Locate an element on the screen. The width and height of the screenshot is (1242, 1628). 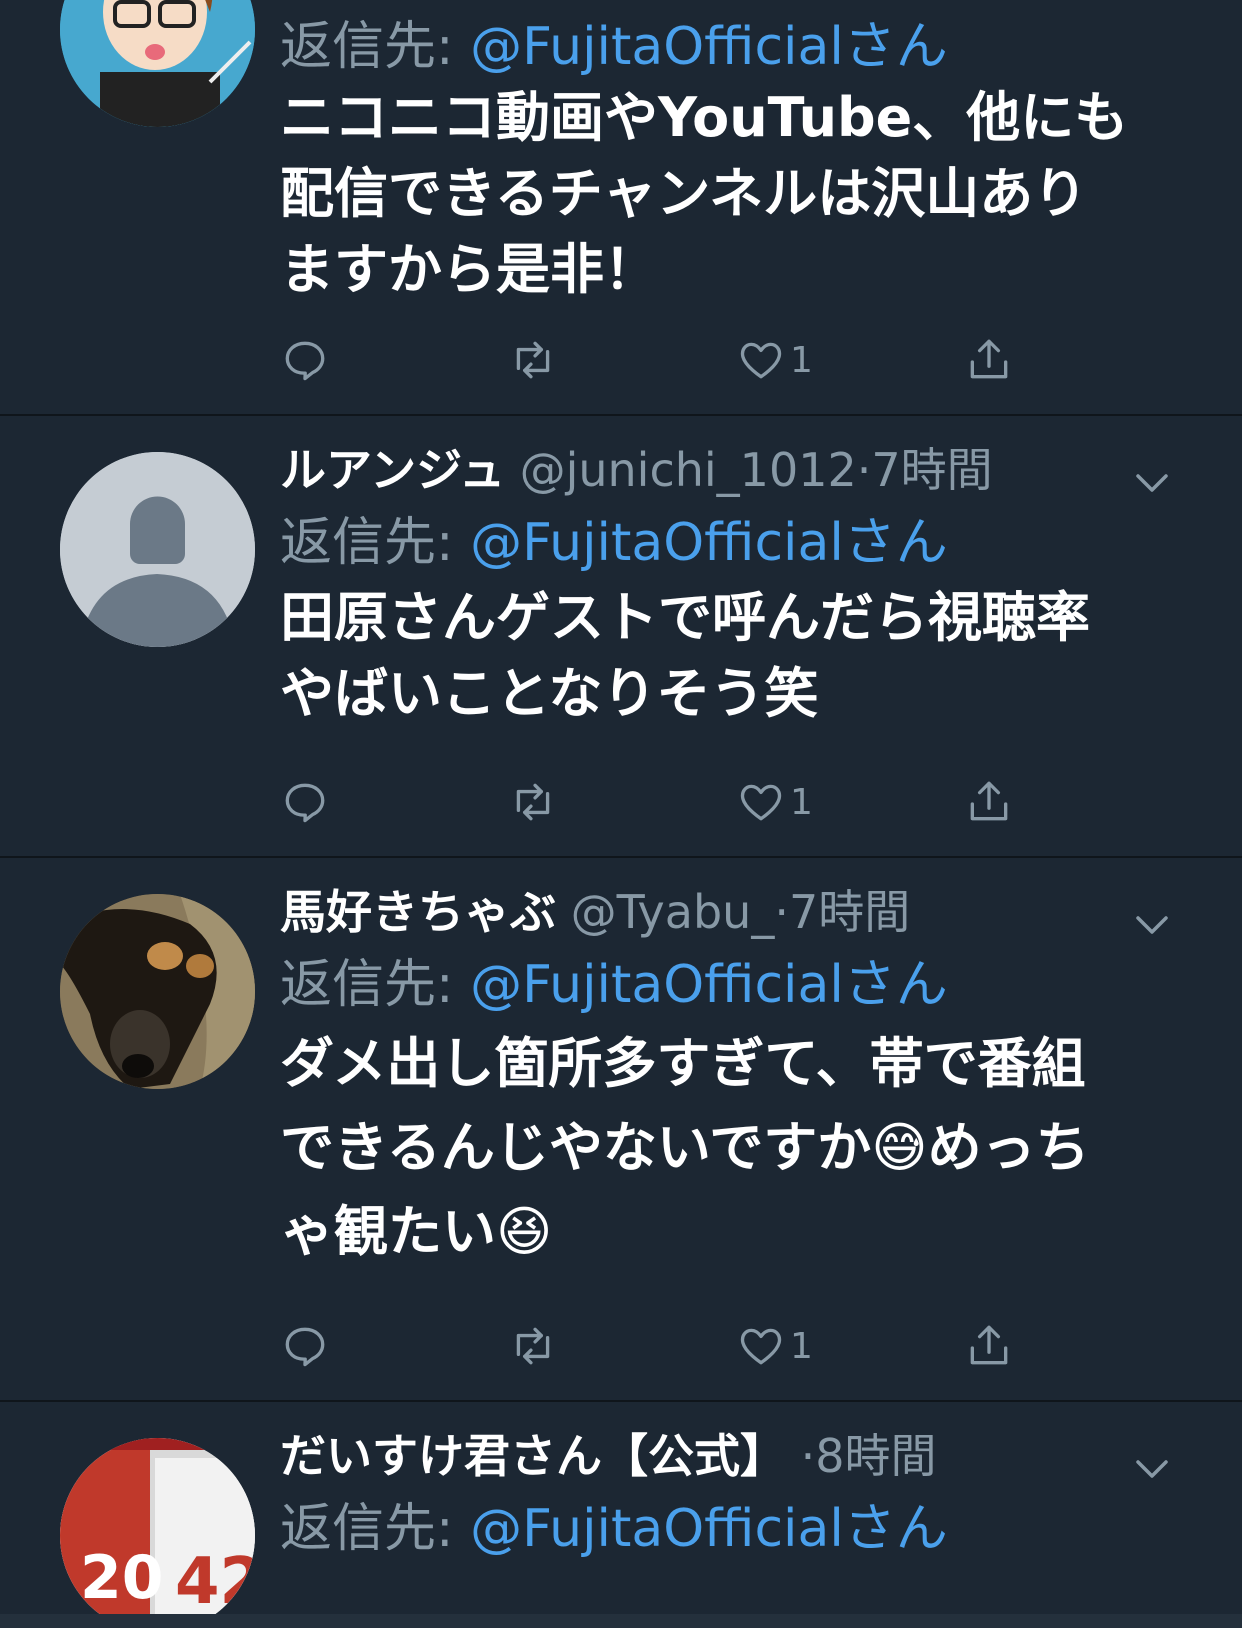
dog-avatar-icon is located at coordinates (157, 991).